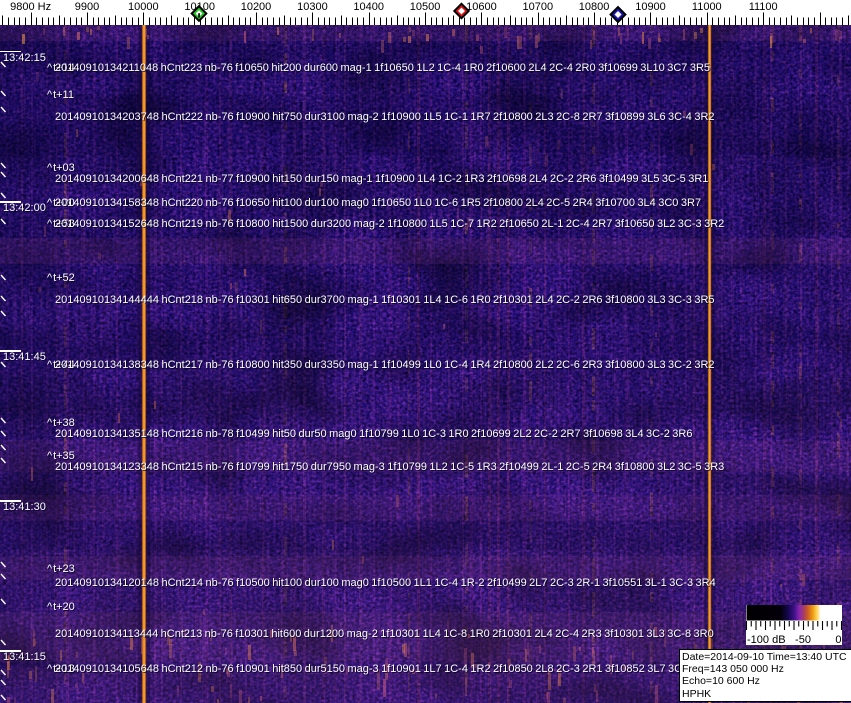 This screenshot has width=851, height=703. What do you see at coordinates (838, 640) in the screenshot?
I see `svg-text: 0` at bounding box center [838, 640].